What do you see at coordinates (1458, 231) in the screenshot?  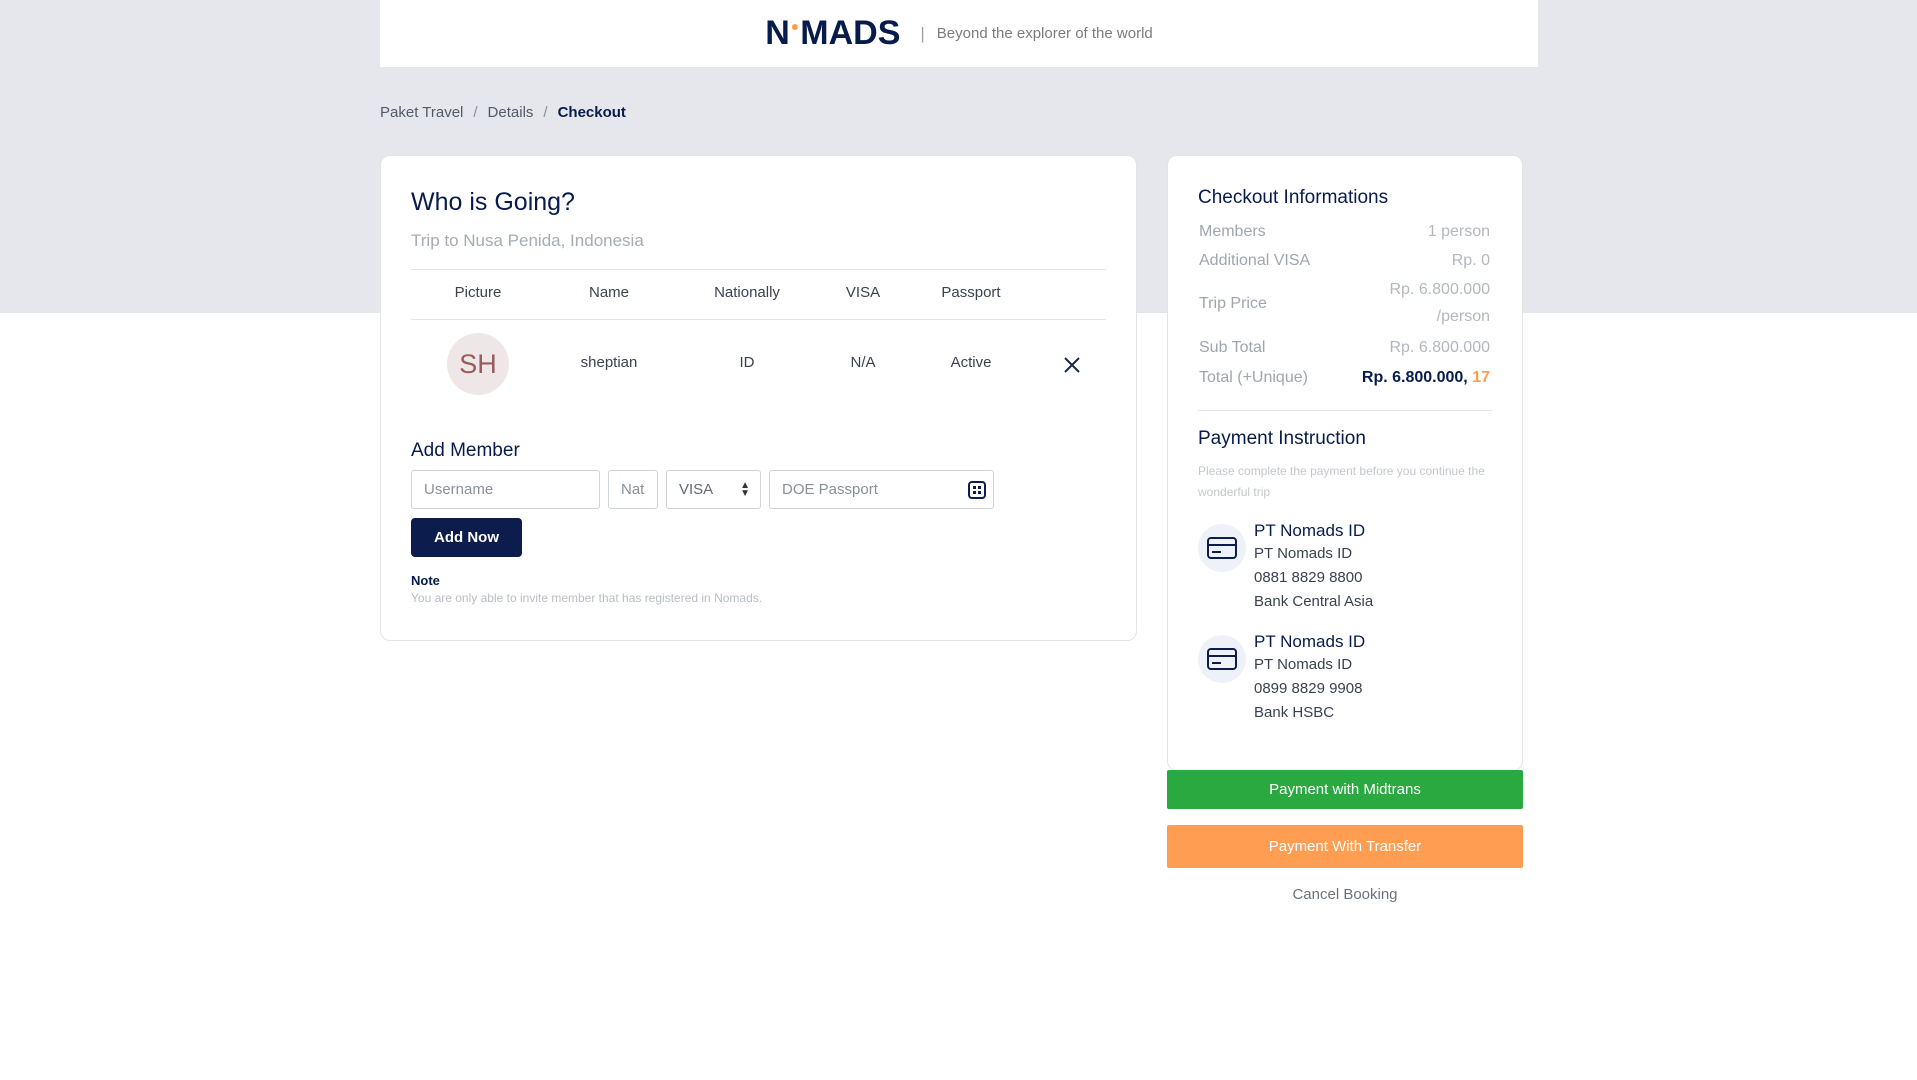 I see `members-value: 1 person` at bounding box center [1458, 231].